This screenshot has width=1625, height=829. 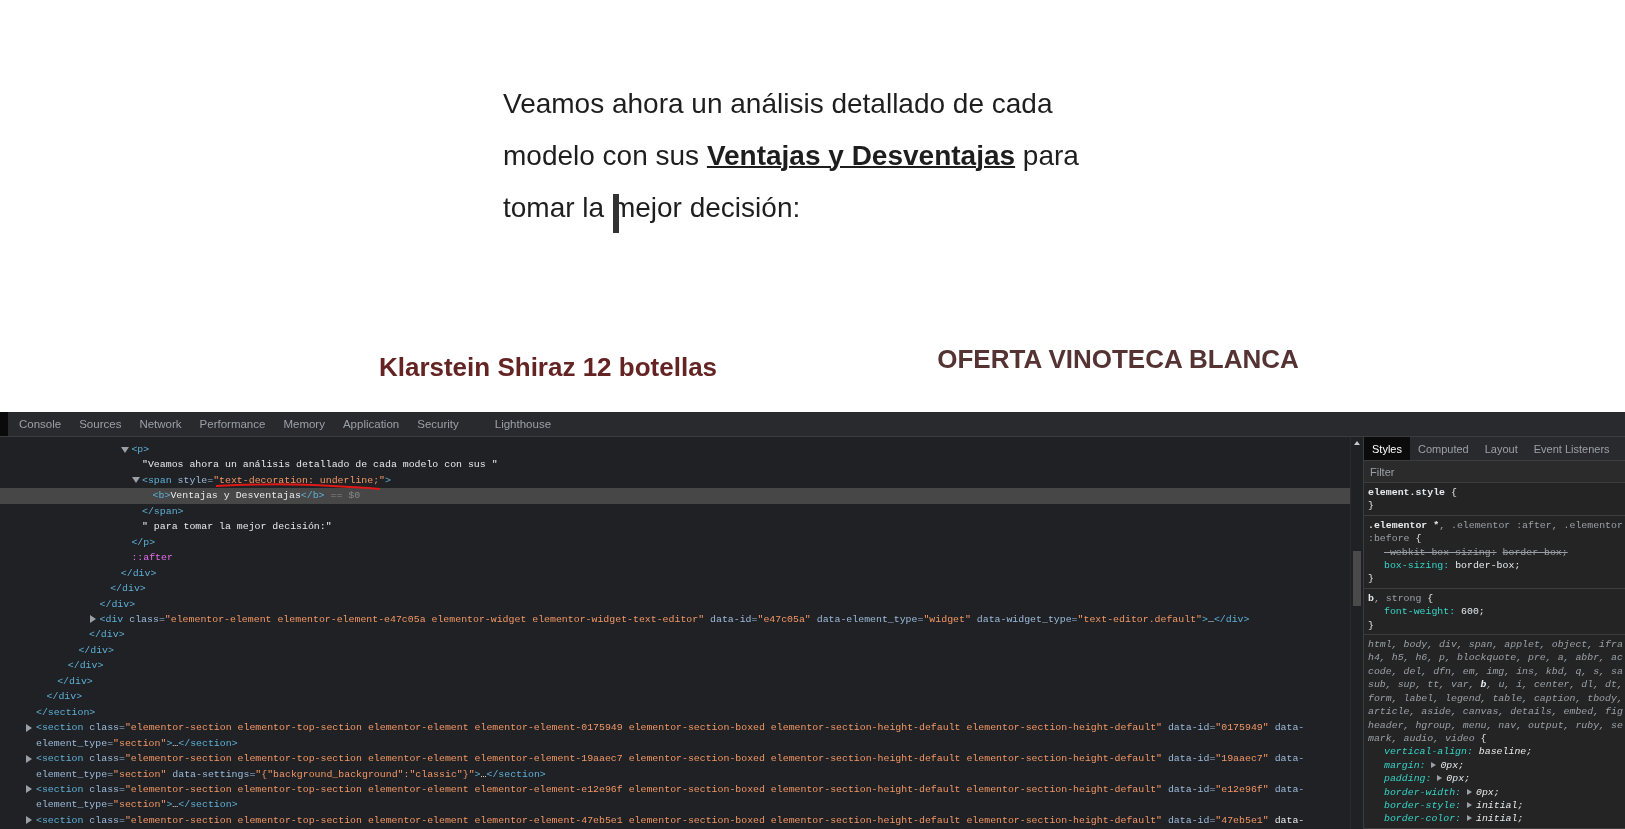 What do you see at coordinates (675, 450) in the screenshot?
I see `dom-node-row: <p>` at bounding box center [675, 450].